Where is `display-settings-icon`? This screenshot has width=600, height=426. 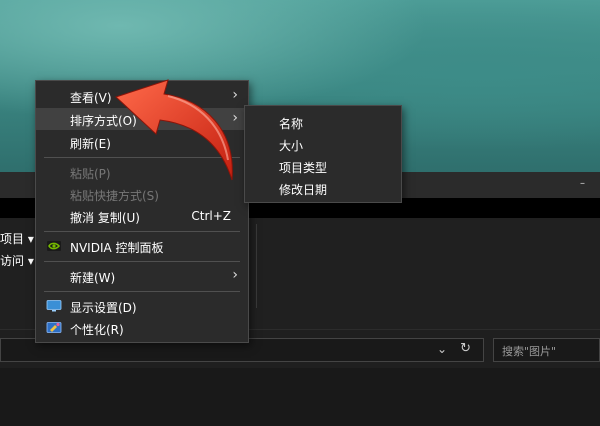 display-settings-icon is located at coordinates (54, 306).